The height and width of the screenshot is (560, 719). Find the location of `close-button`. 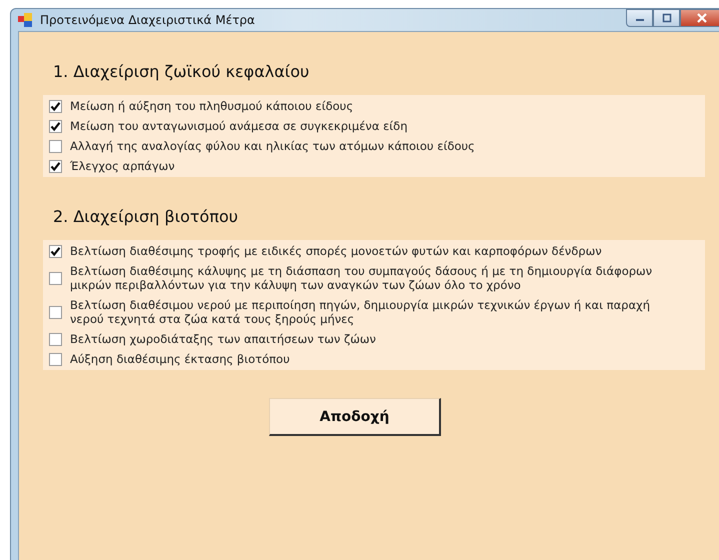

close-button is located at coordinates (699, 18).